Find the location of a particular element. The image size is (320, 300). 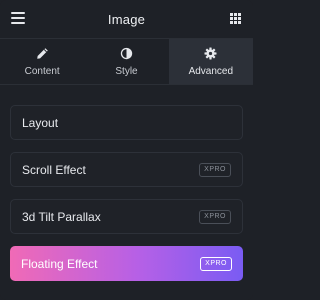

section-floating-effect: Floating Effect XPRO is located at coordinates (126, 263).